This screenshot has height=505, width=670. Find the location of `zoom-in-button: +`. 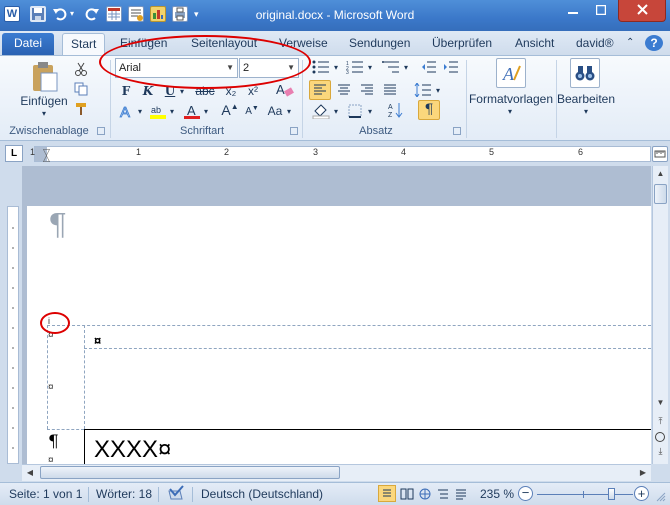

zoom-in-button: + is located at coordinates (641, 493).